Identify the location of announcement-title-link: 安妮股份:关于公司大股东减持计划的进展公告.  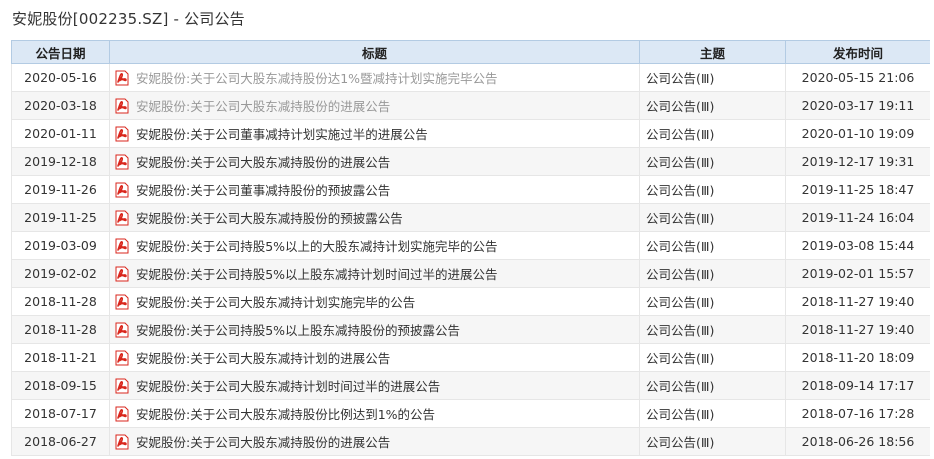
(263, 358).